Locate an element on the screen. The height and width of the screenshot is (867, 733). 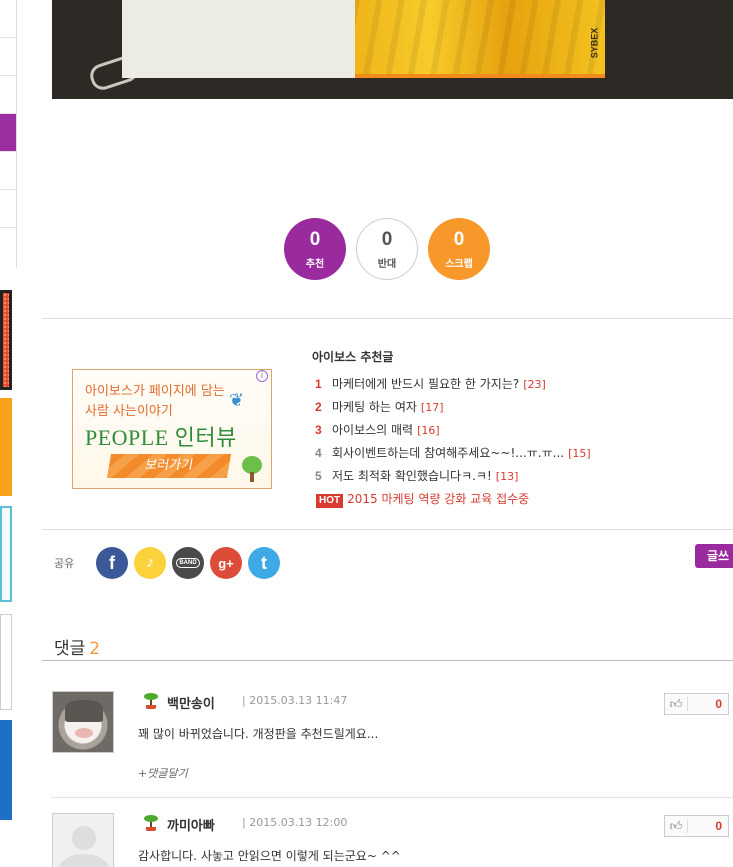
left-sidebar-menu is located at coordinates (8, 134).